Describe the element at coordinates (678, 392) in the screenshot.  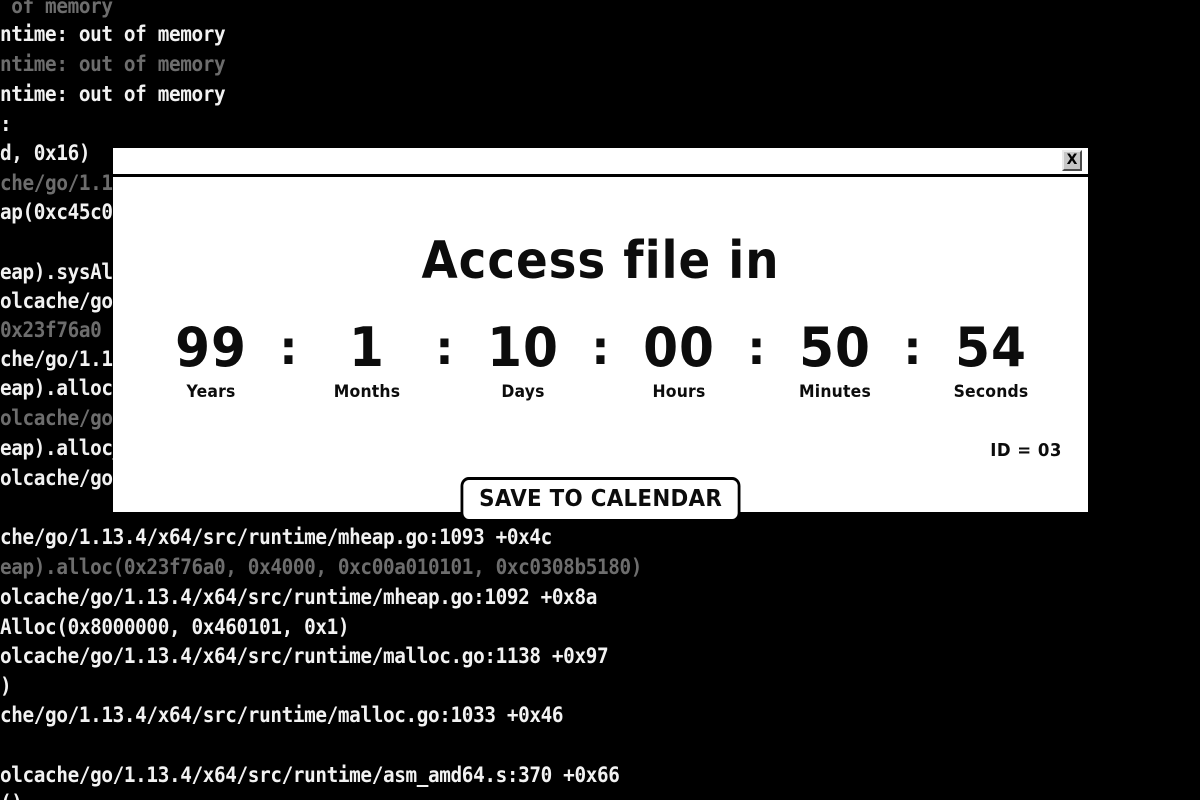
I see `countdown-label: Hours` at that location.